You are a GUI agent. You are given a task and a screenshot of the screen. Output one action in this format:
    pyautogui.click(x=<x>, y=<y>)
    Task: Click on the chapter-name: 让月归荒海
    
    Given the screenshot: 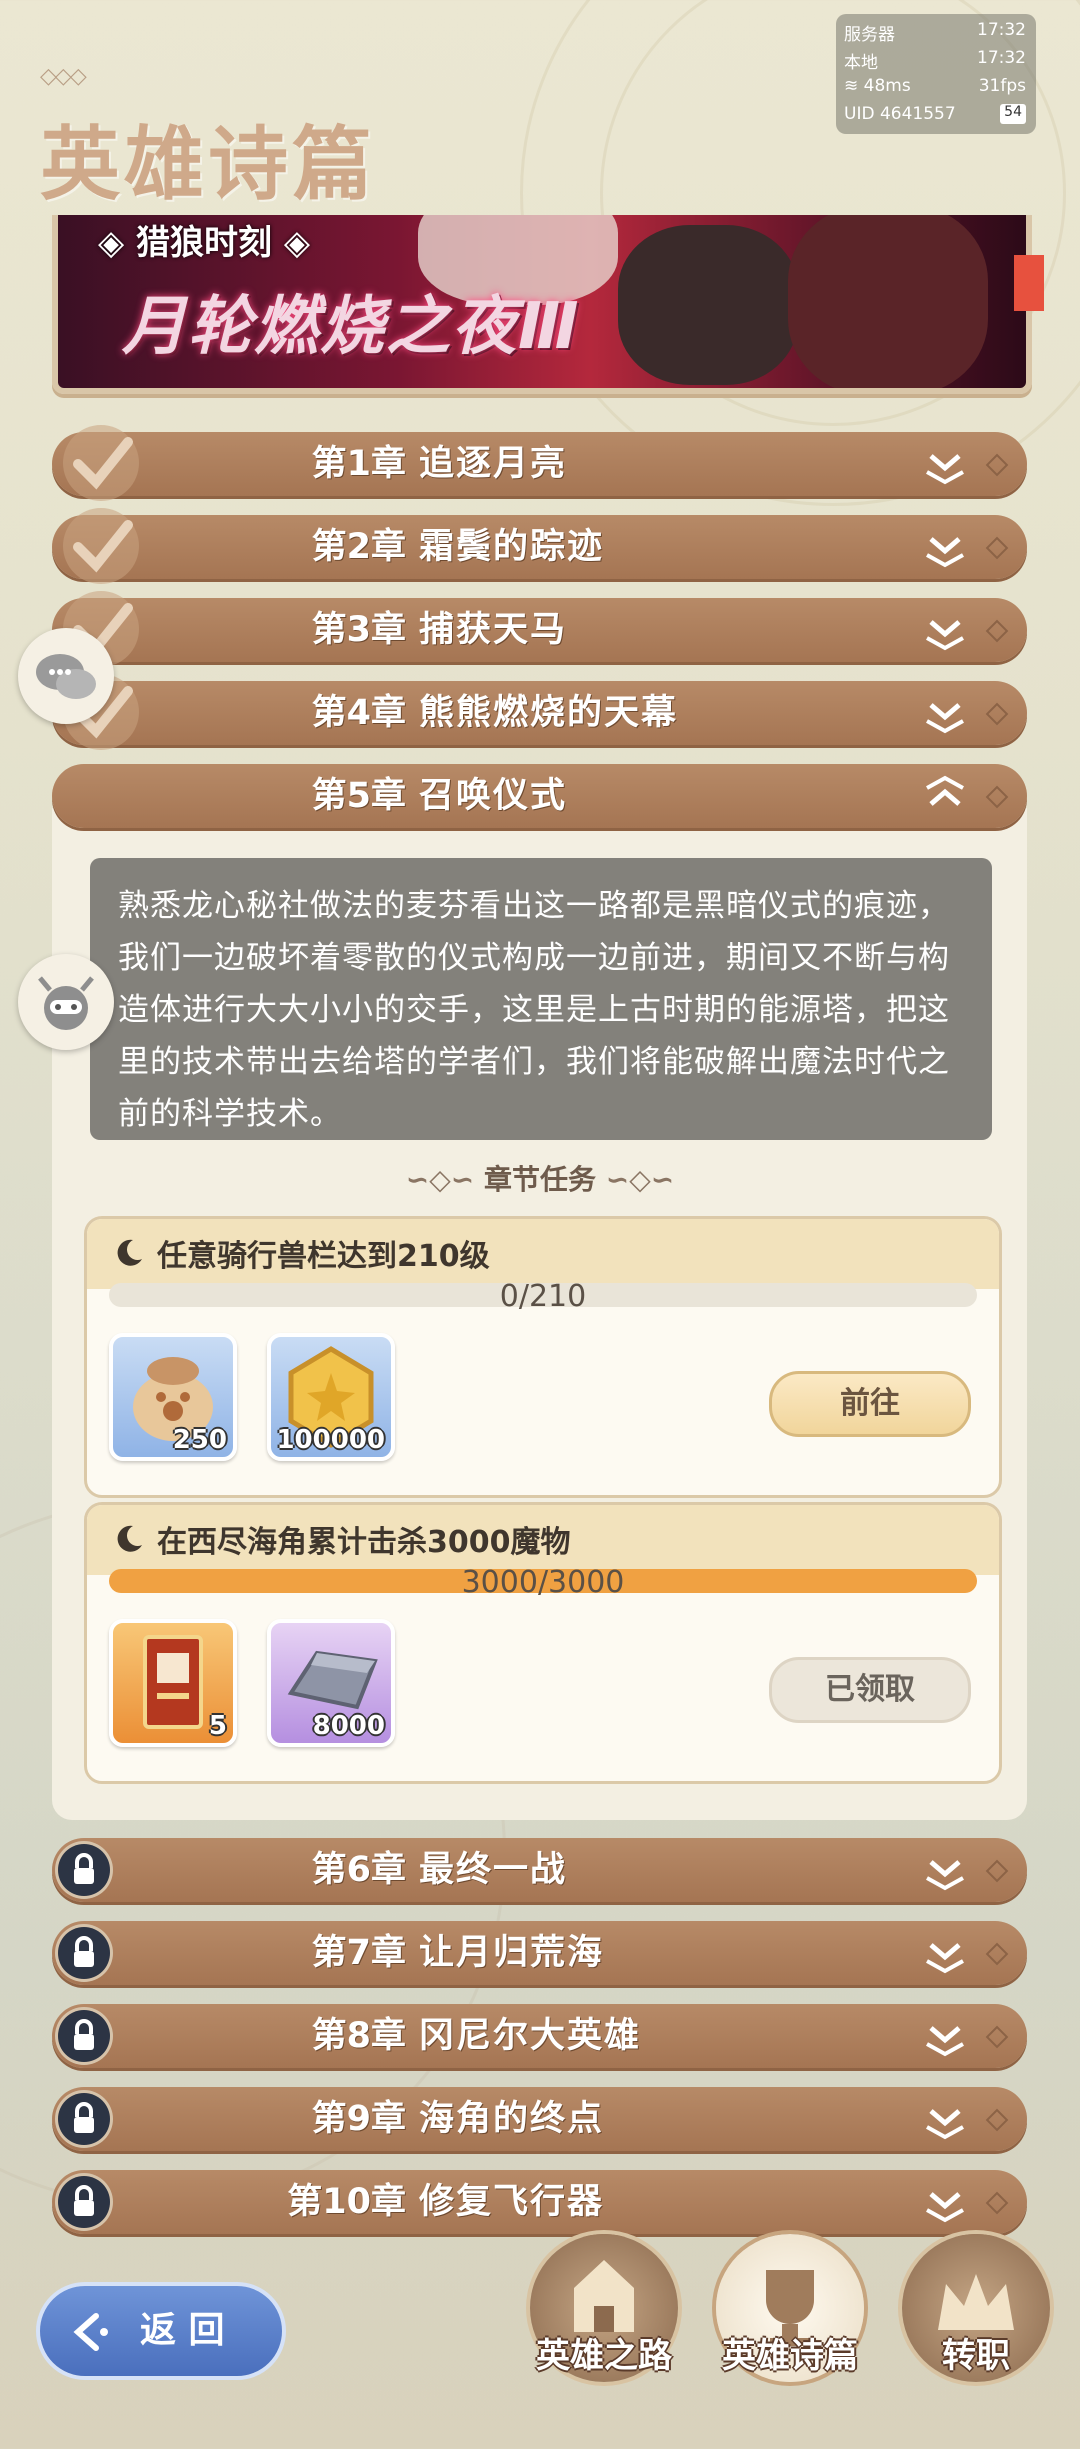 What is the action you would take?
    pyautogui.click(x=512, y=1953)
    